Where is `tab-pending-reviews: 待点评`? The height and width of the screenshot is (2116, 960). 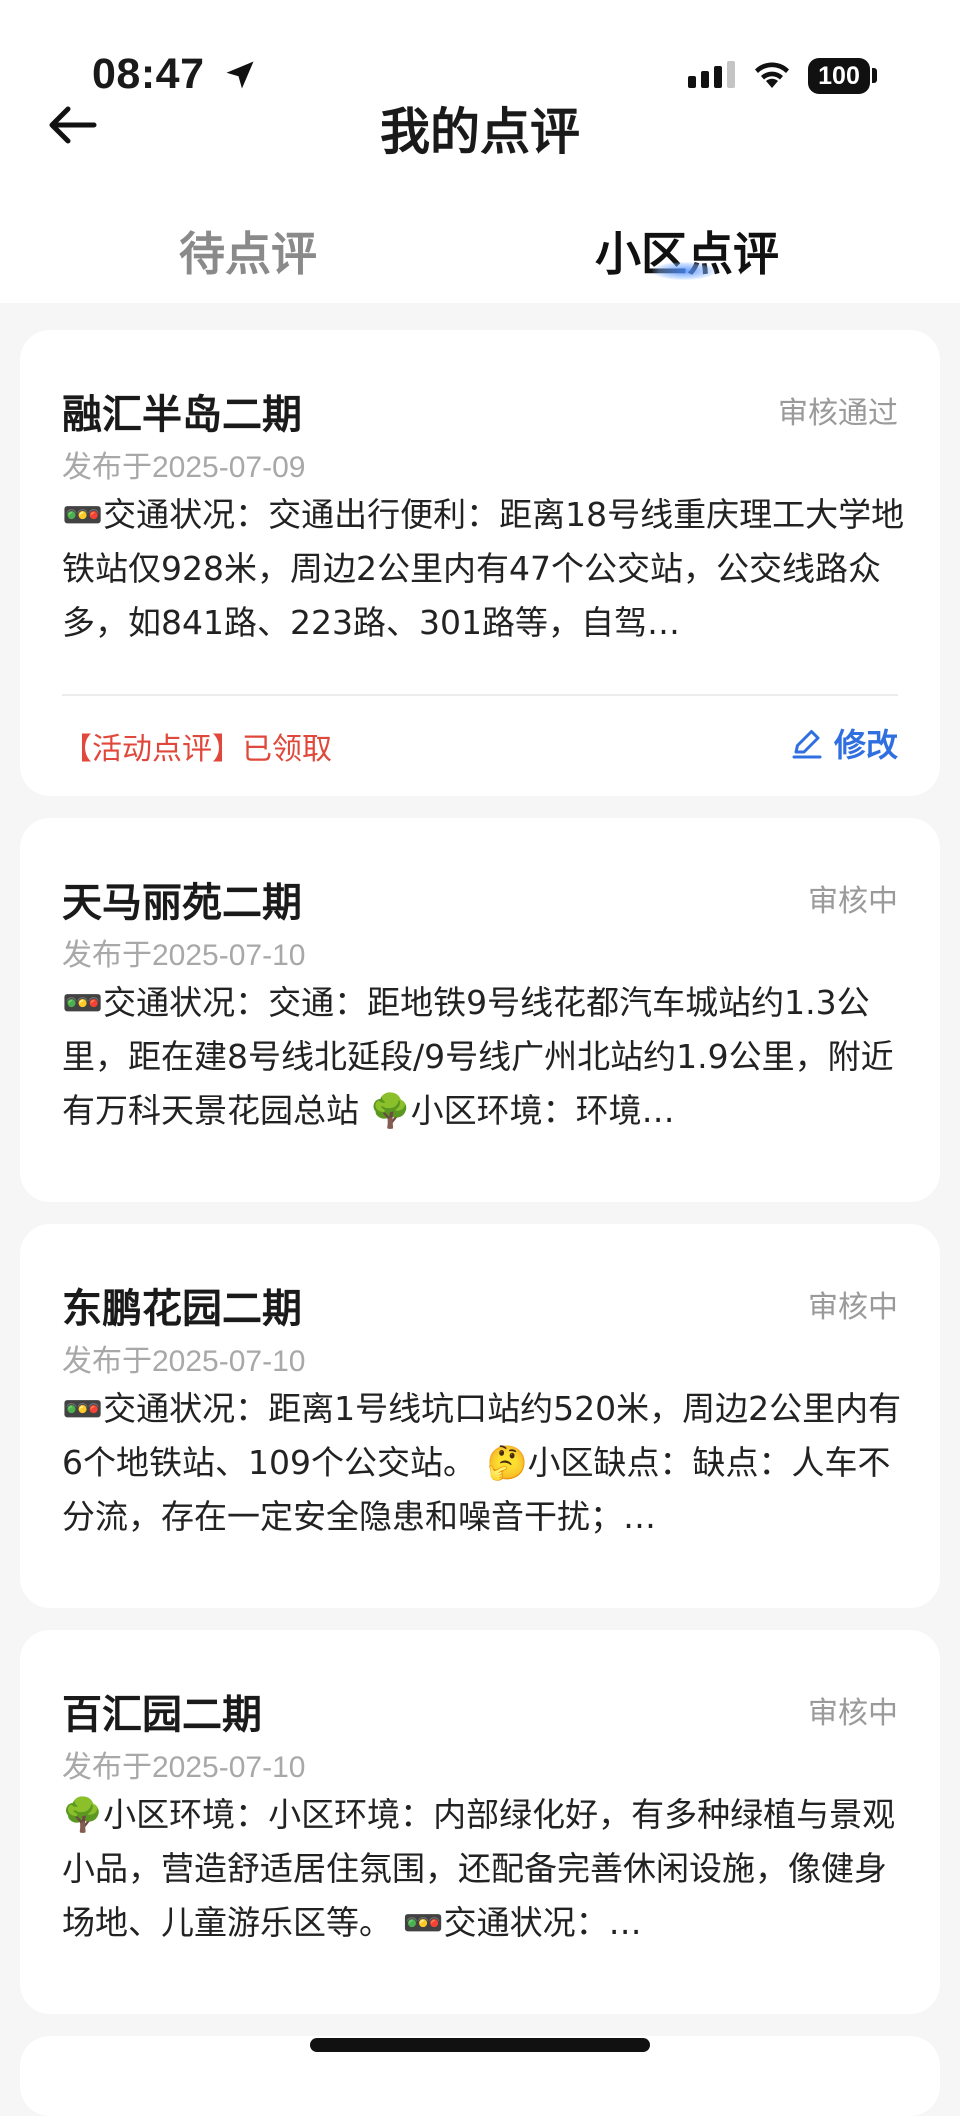 tab-pending-reviews: 待点评 is located at coordinates (248, 251).